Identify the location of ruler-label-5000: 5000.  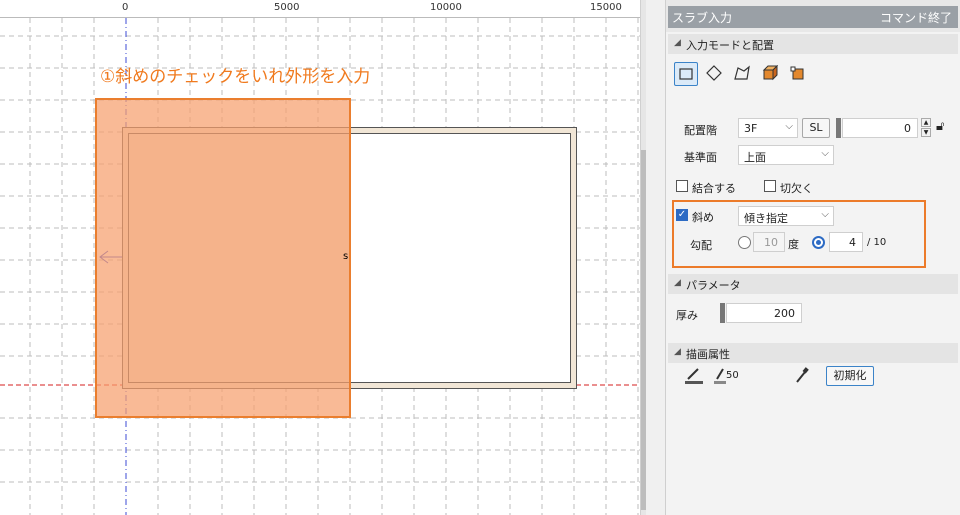
(287, 7).